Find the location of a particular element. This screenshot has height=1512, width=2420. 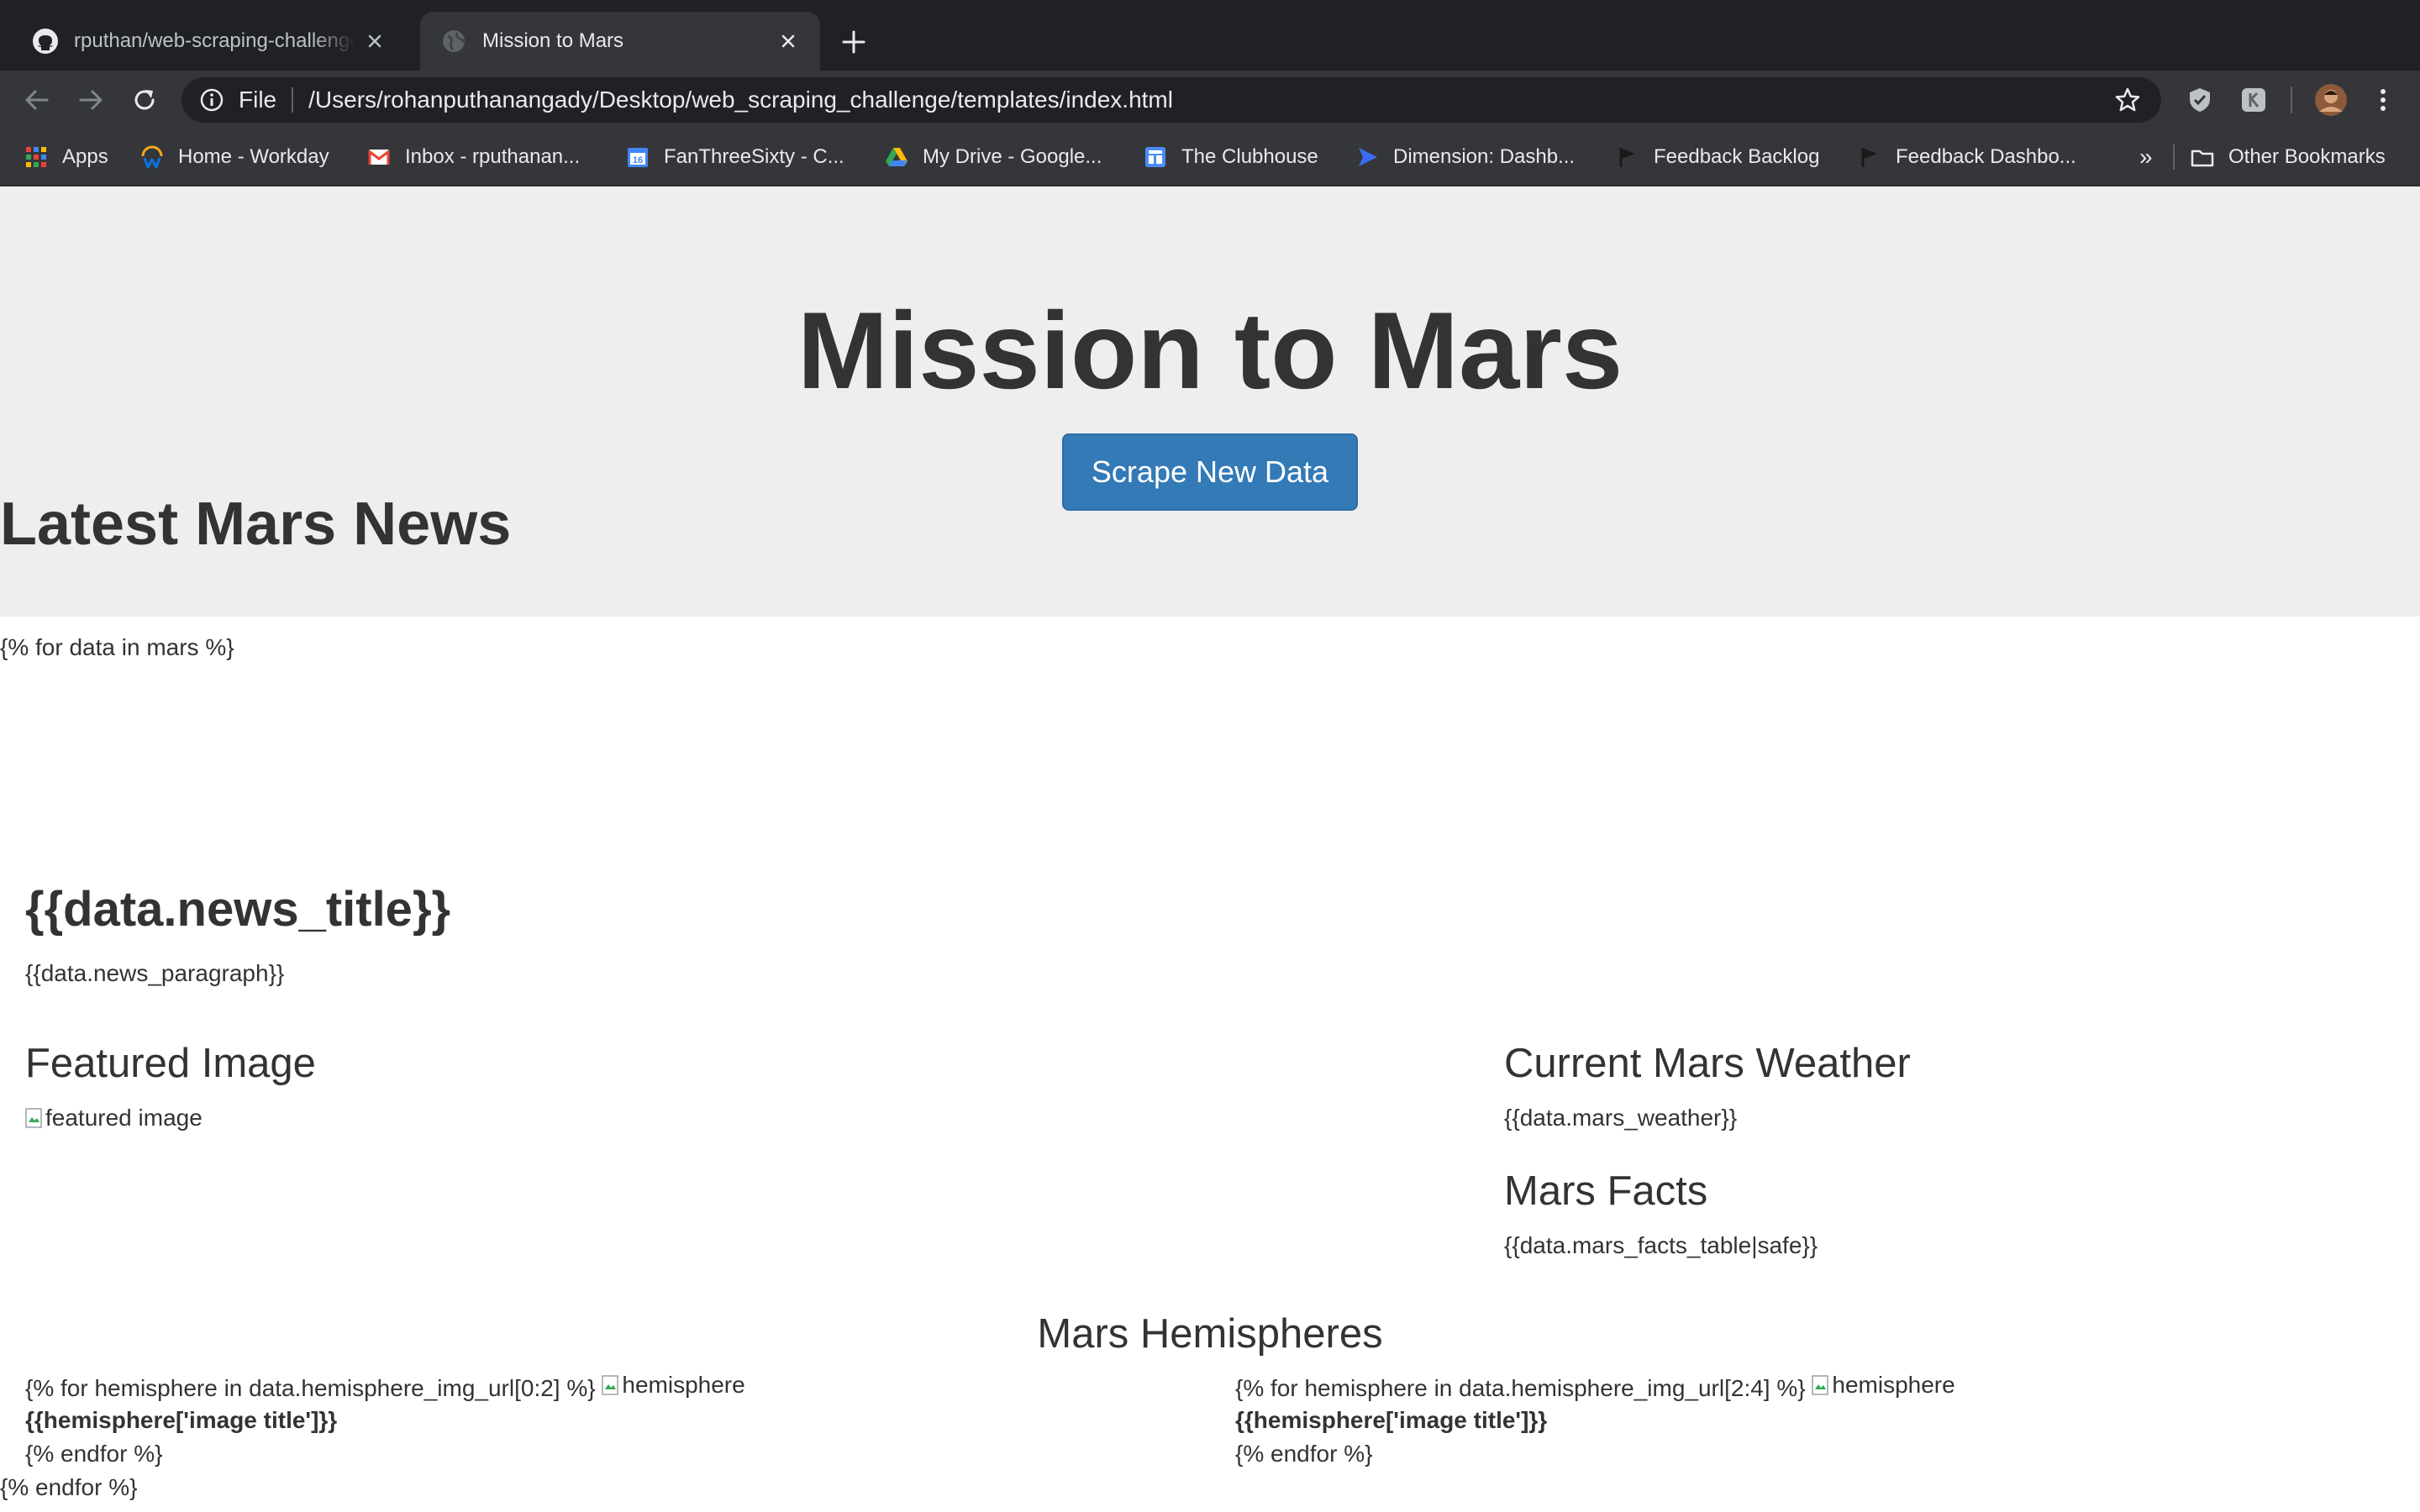

featured-image-heading: Featured Image is located at coordinates (170, 1063).